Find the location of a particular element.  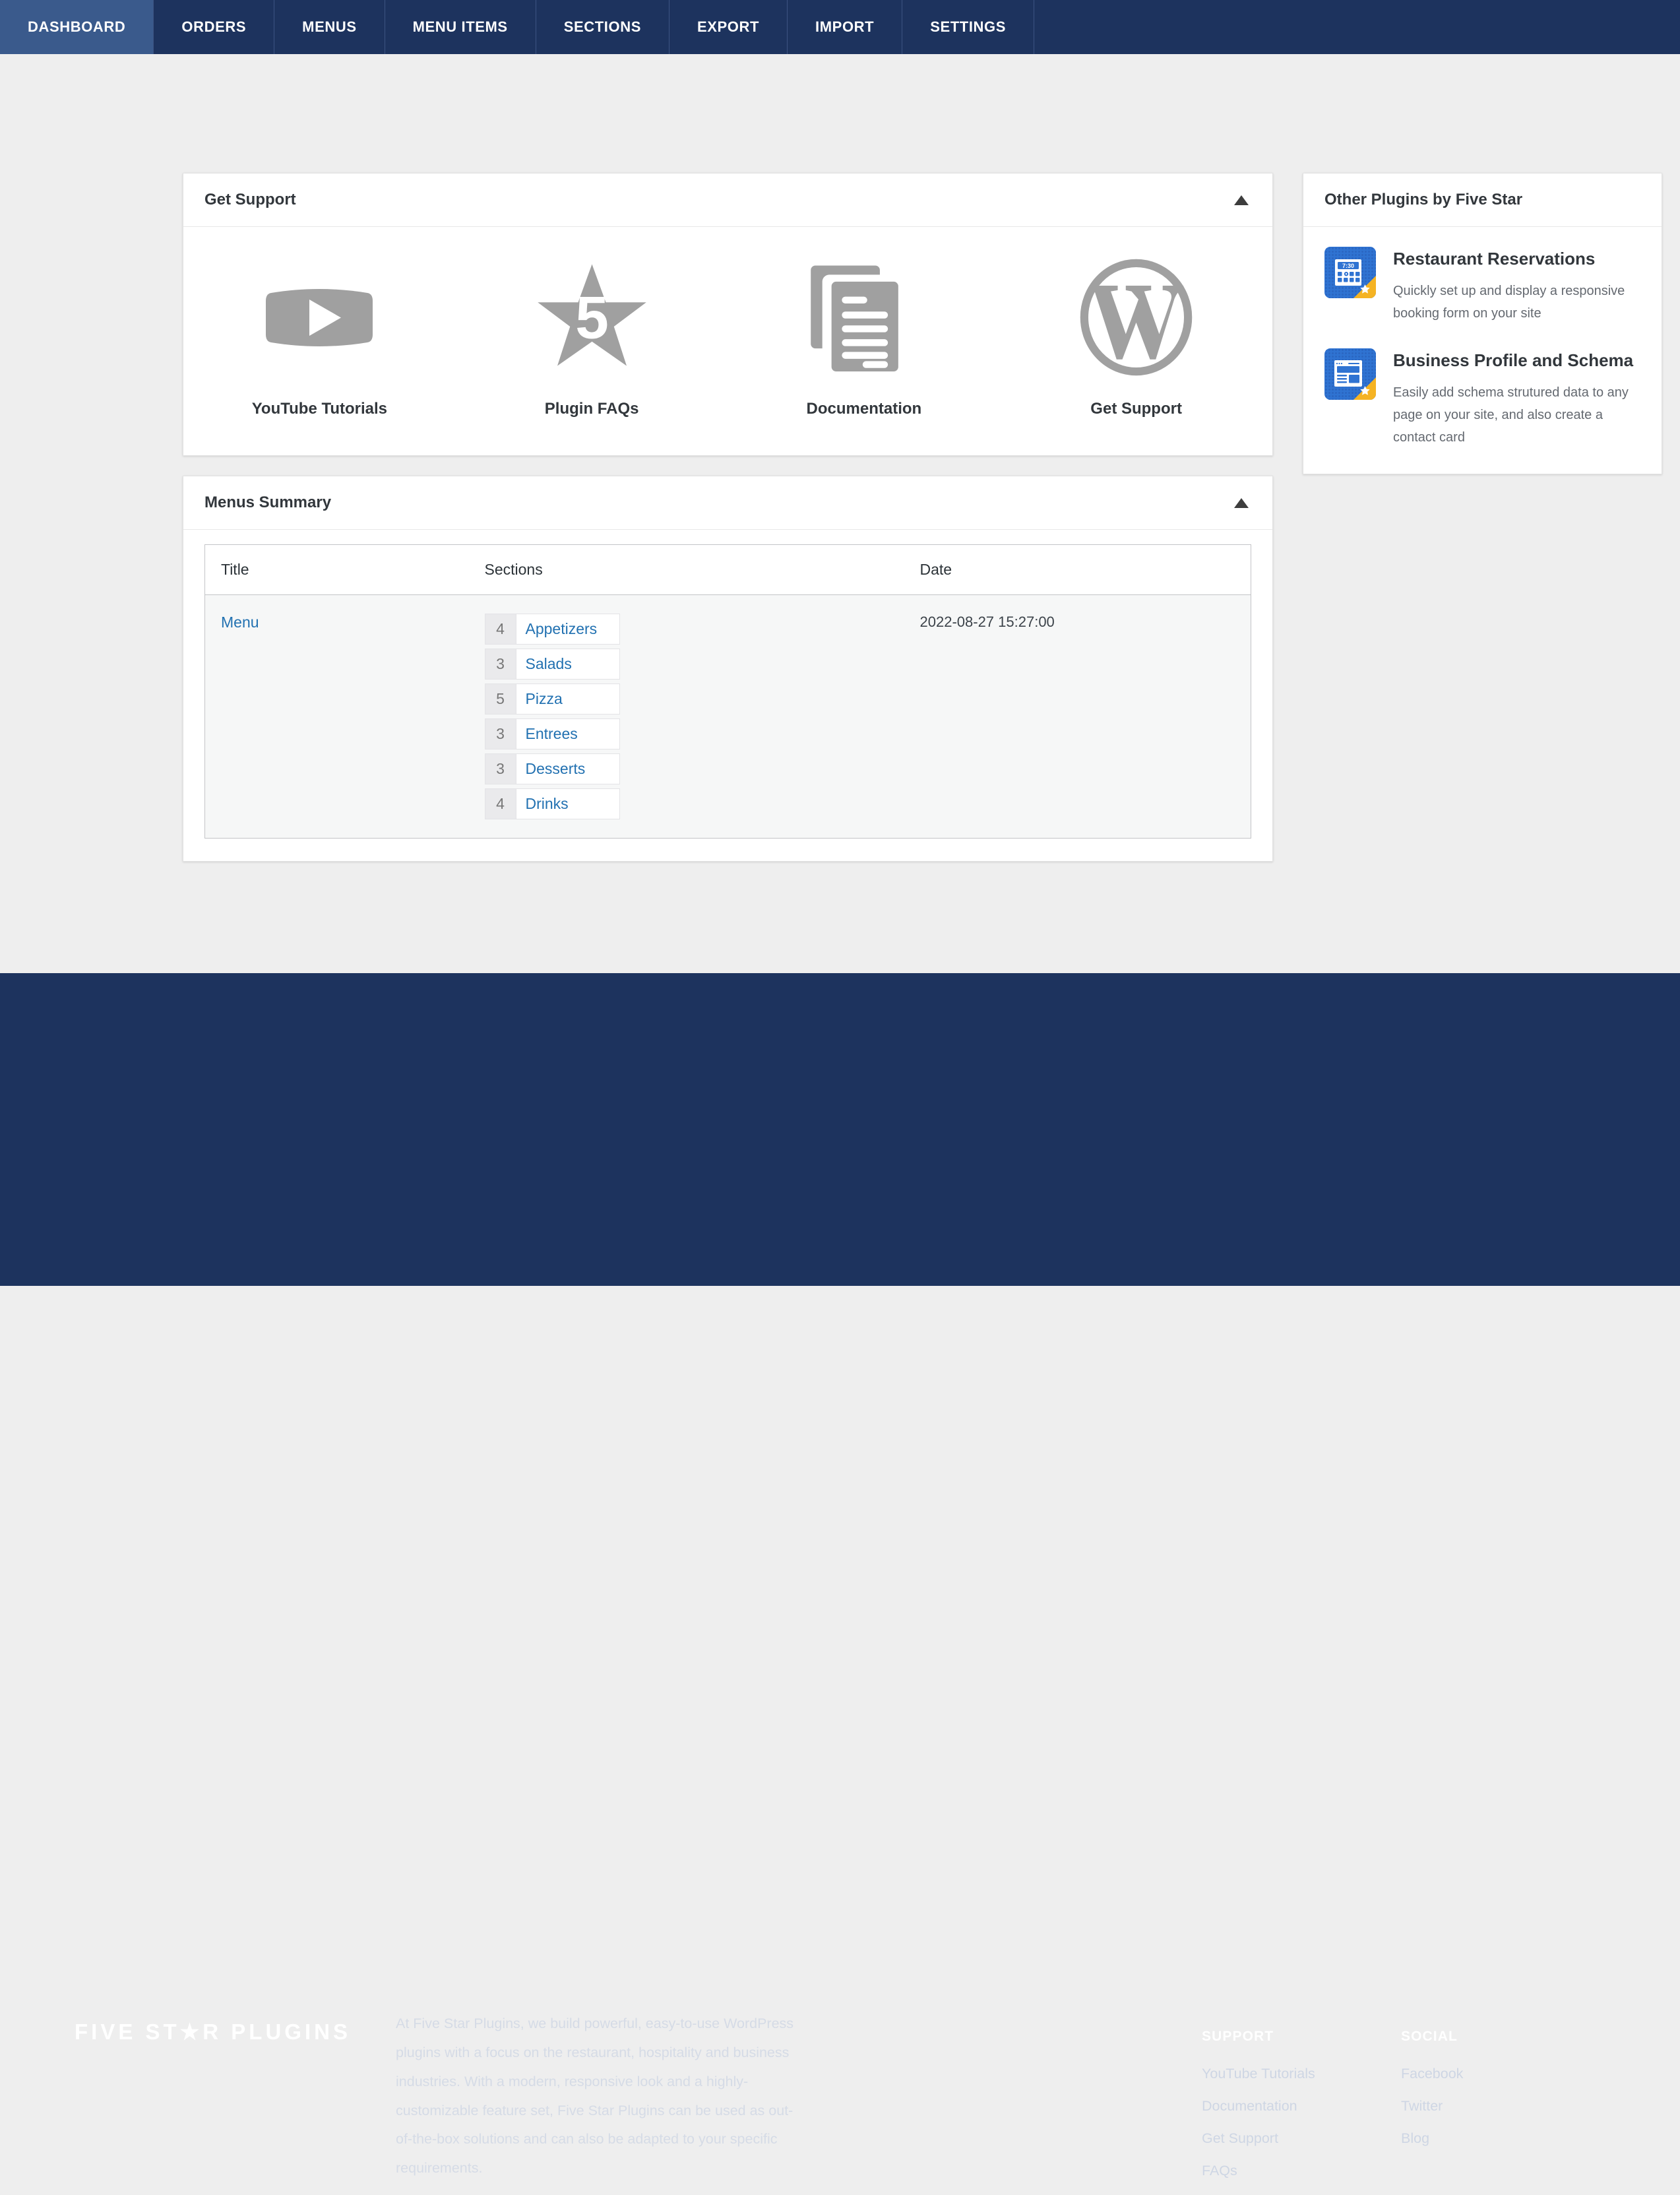

list-item: 5 Pizza is located at coordinates (552, 699).